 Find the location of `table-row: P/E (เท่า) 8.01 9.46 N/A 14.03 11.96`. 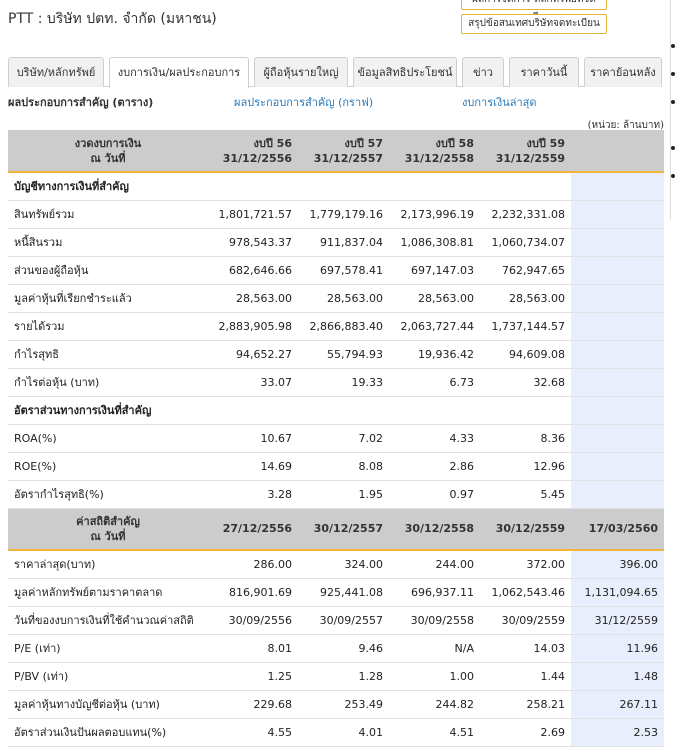

table-row: P/E (เท่า) 8.01 9.46 N/A 14.03 11.96 is located at coordinates (336, 648).